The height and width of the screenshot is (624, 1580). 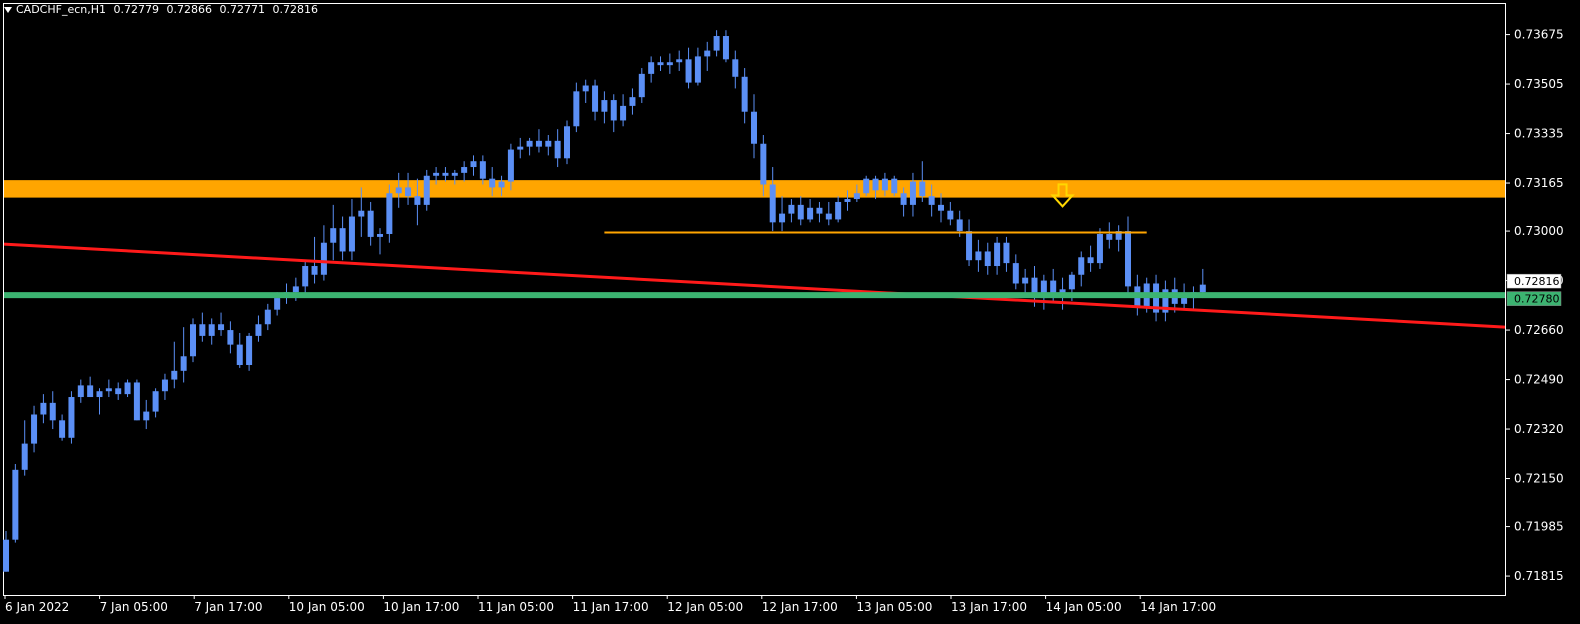 I want to click on trend-line, so click(x=754, y=285).